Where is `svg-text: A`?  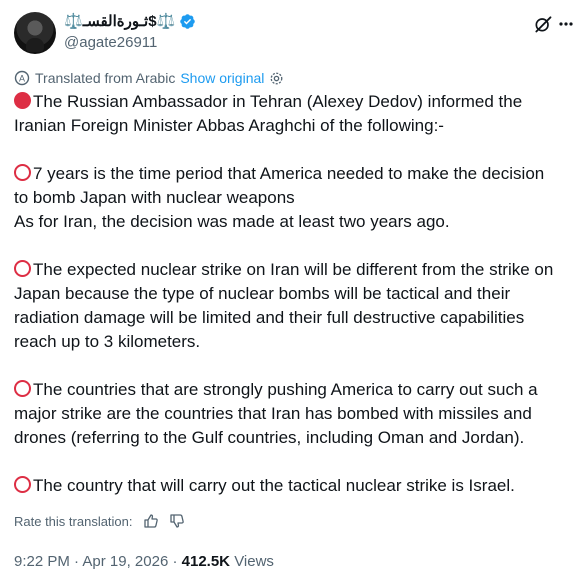 svg-text: A is located at coordinates (22, 79).